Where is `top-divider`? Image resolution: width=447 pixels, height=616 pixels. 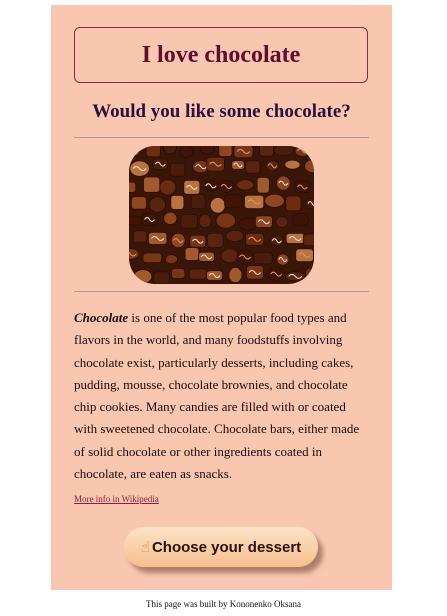 top-divider is located at coordinates (221, 137).